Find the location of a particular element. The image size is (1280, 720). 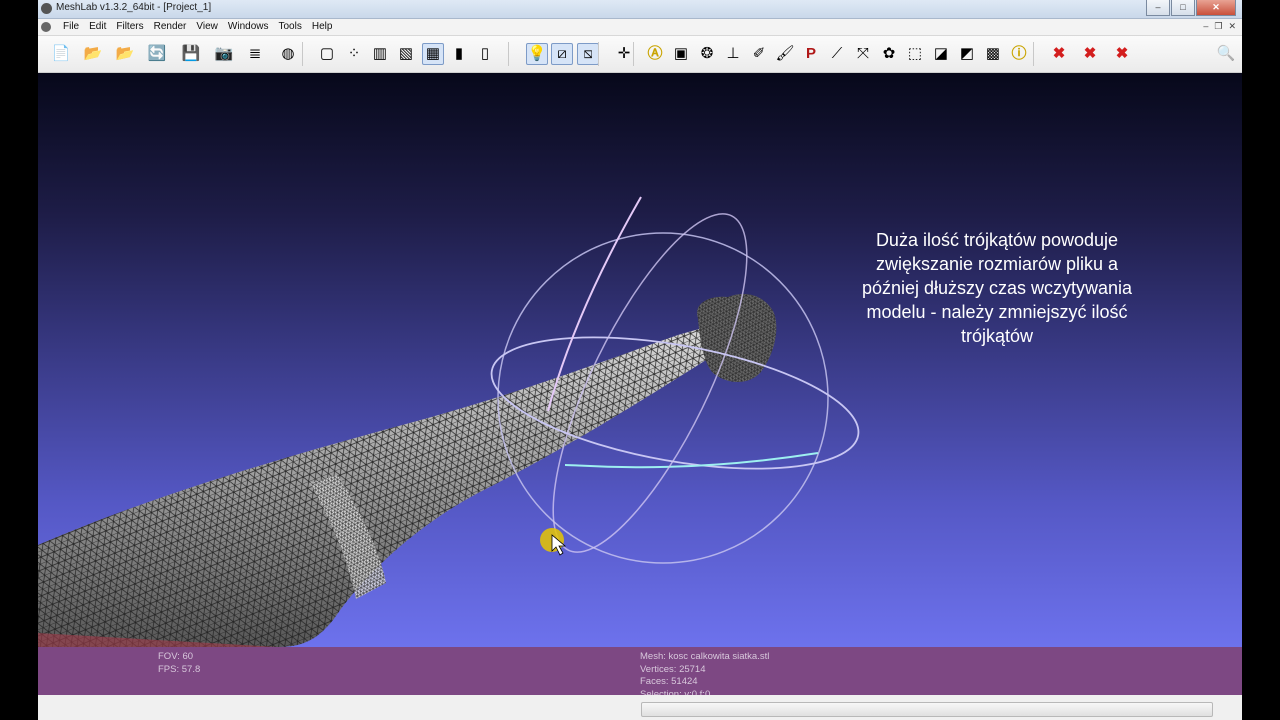

menu-view: View is located at coordinates (207, 26).